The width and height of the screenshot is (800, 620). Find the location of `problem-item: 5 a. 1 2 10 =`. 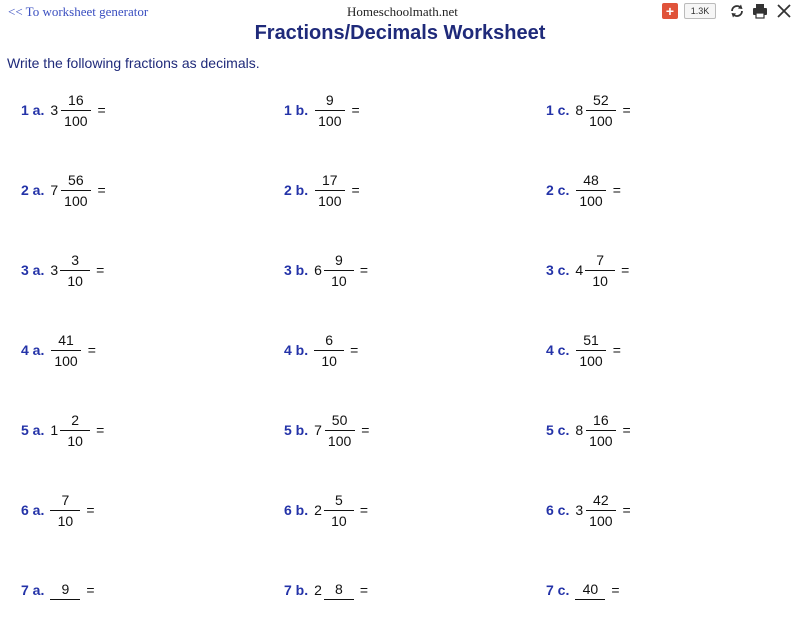

problem-item: 5 a. 1 2 10 = is located at coordinates (62, 430).